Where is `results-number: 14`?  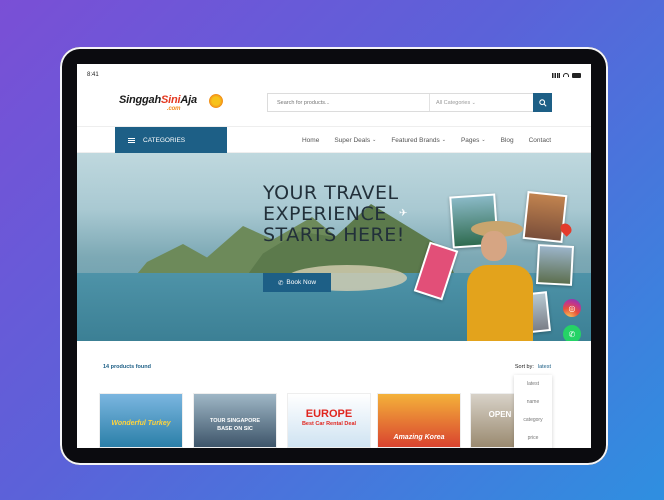
results-number: 14 is located at coordinates (106, 367).